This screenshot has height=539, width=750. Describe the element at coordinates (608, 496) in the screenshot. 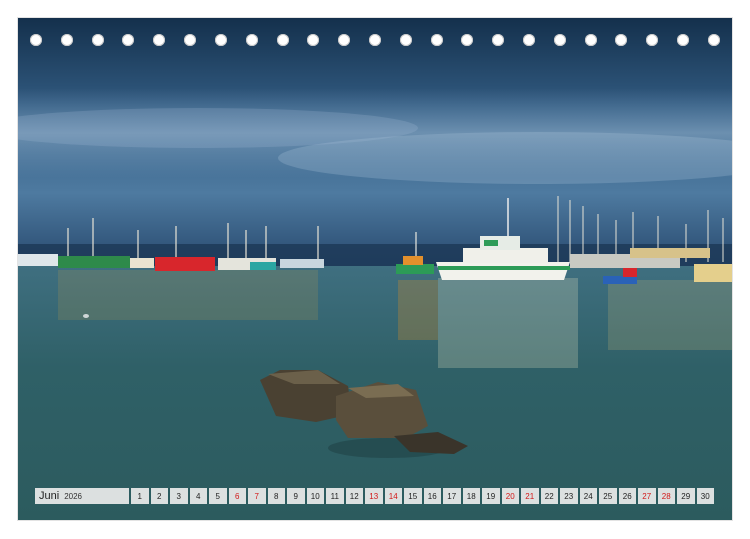

I see `day-cell: 25` at that location.